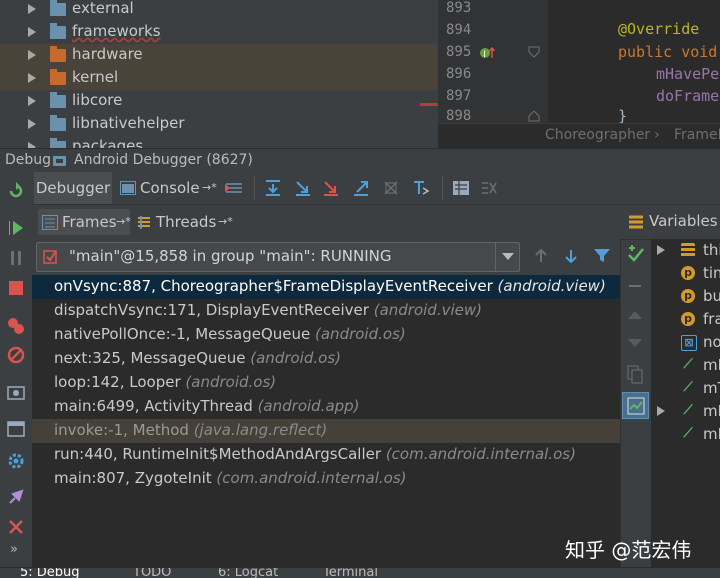  What do you see at coordinates (50, 573) in the screenshot?
I see `bottom-tab-debug: 5: Debug` at bounding box center [50, 573].